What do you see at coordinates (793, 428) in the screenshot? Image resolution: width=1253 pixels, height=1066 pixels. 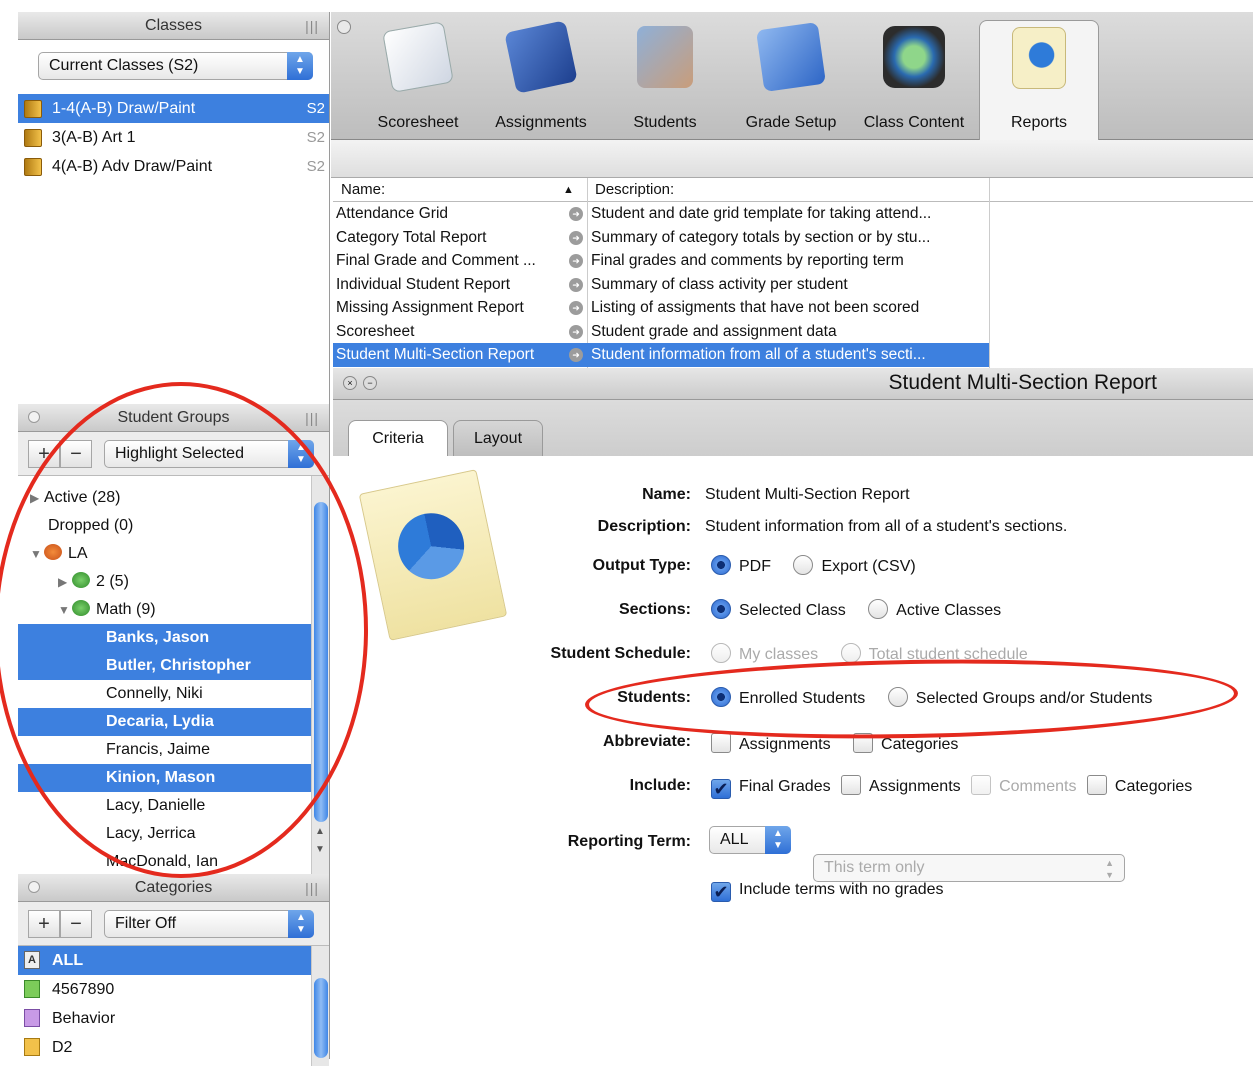 I see `tab-bar: Criteria Layout` at bounding box center [793, 428].